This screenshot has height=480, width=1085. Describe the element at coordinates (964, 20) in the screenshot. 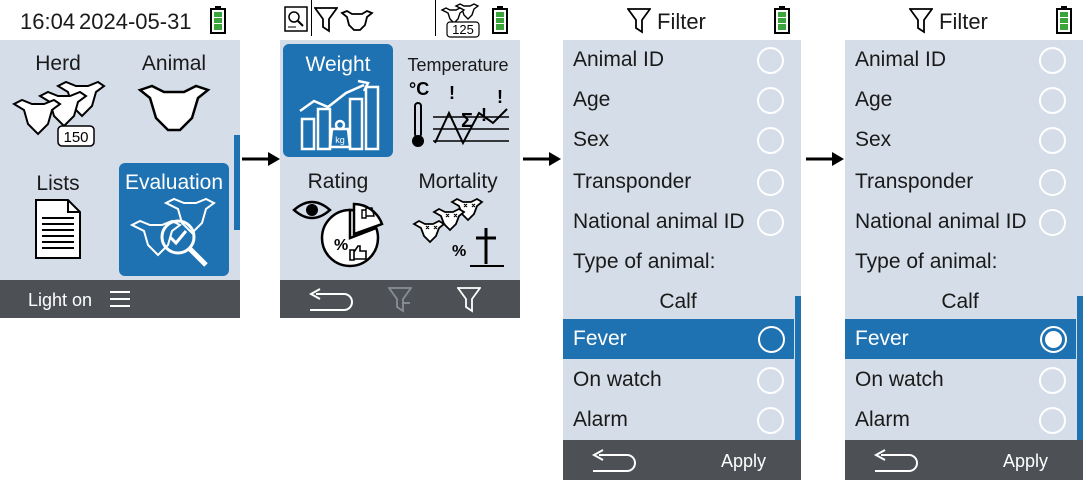

I see `status-bar: Filter` at that location.